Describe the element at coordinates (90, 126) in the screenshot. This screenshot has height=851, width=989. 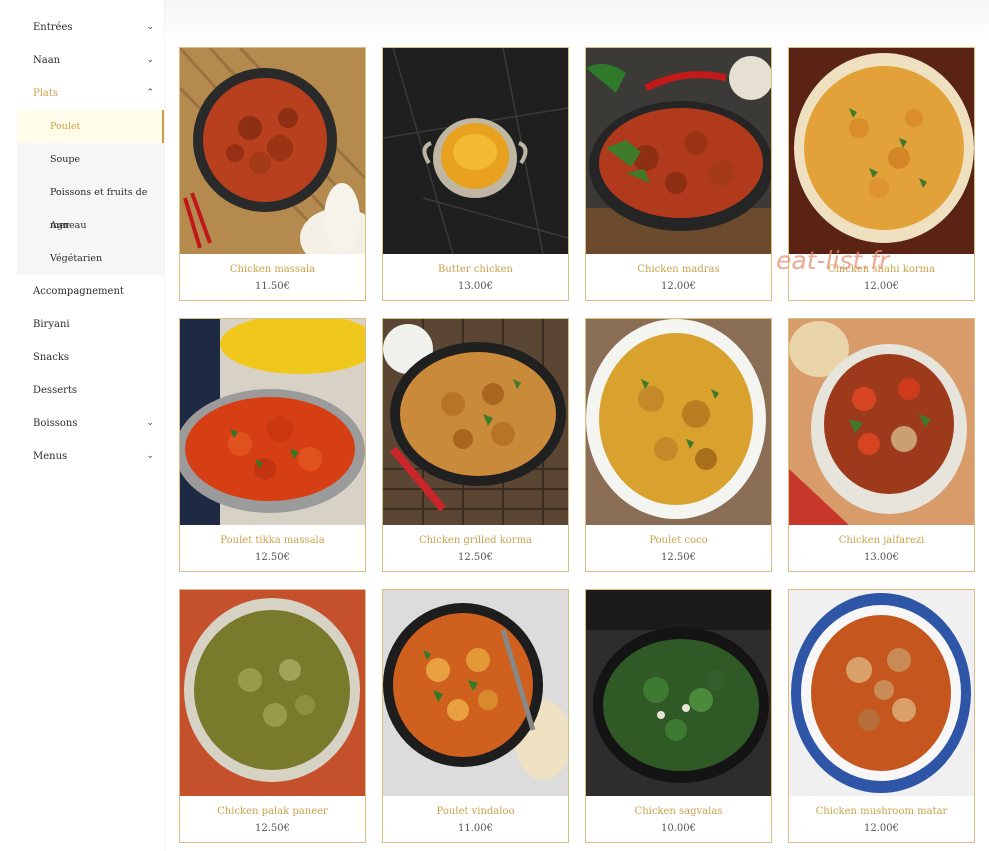
I see `sidebar-subitem-poulet: Poulet` at that location.